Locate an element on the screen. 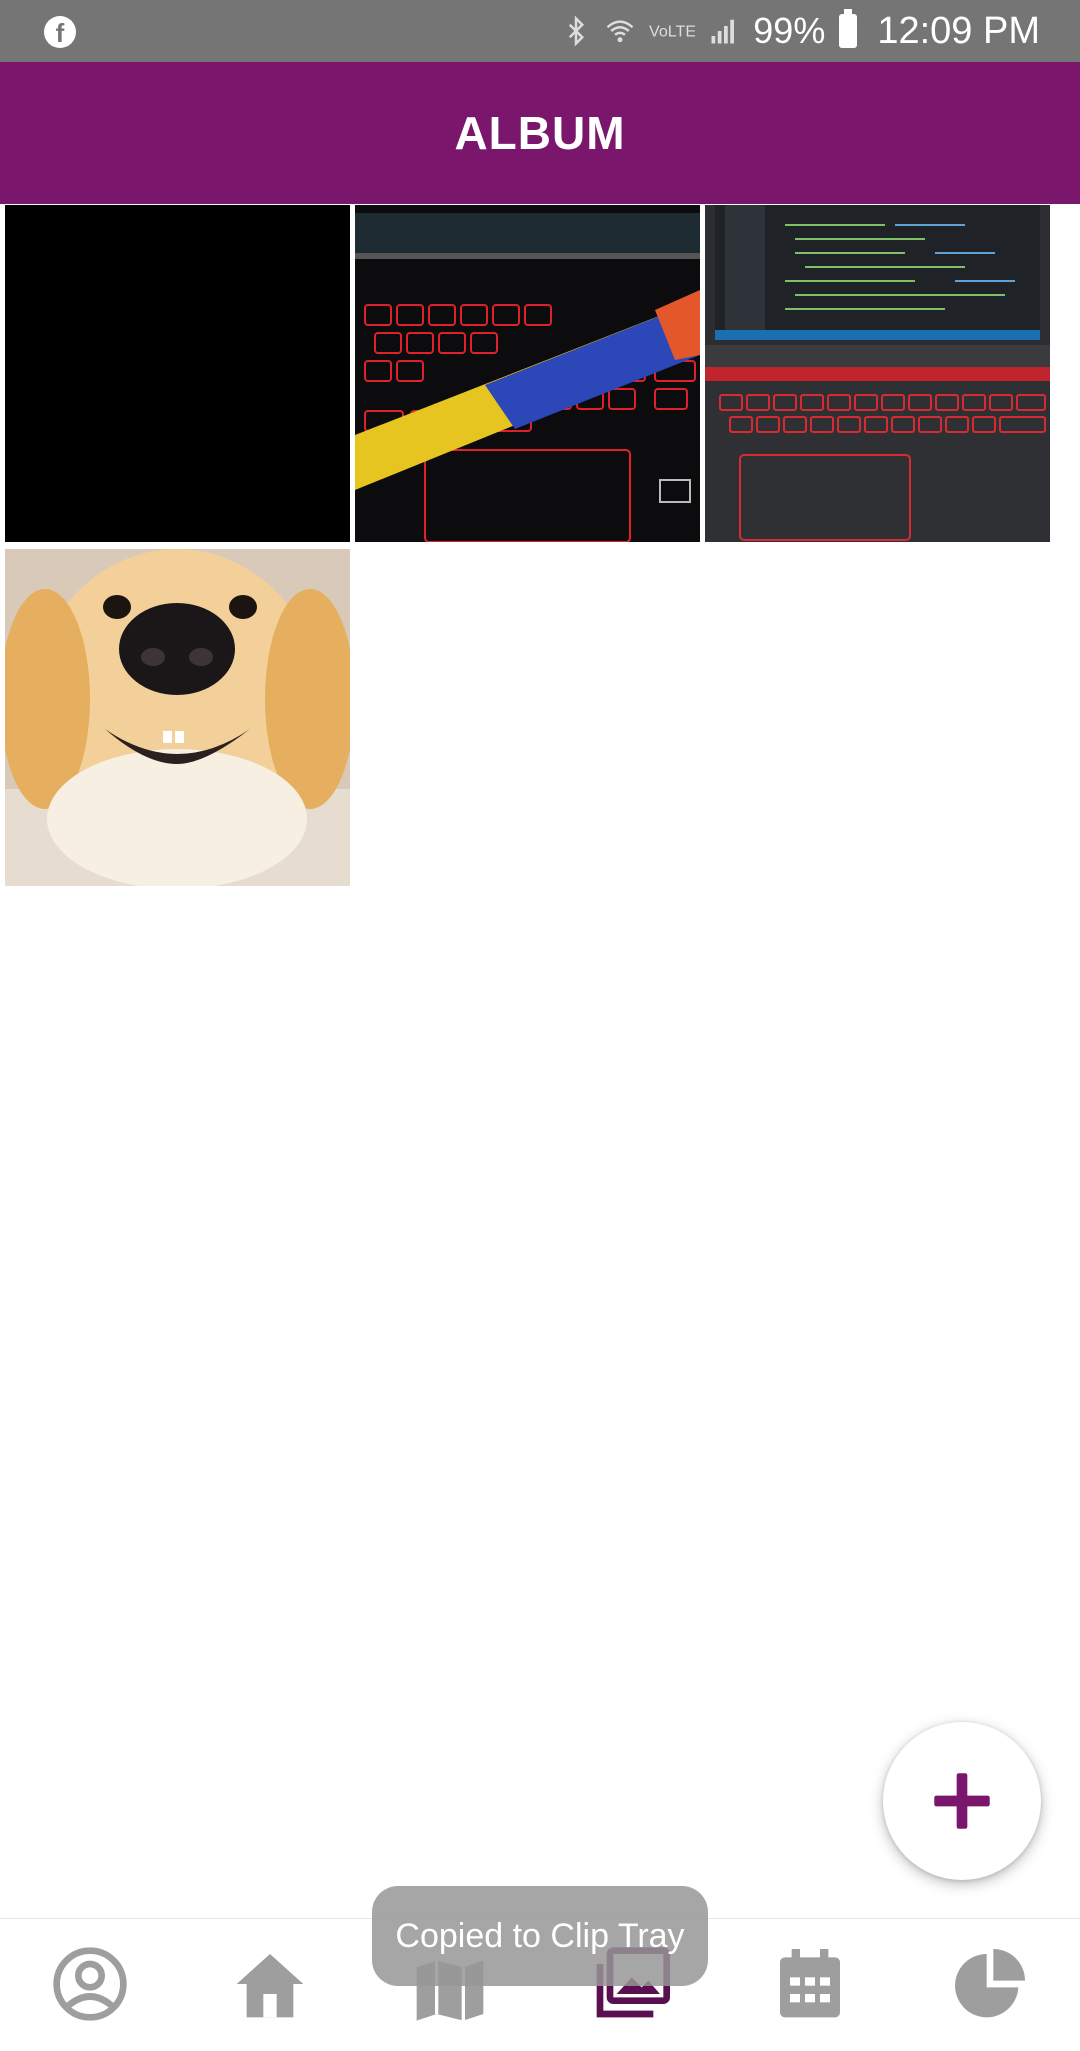  photo-keyboard-pen is located at coordinates (527, 373).